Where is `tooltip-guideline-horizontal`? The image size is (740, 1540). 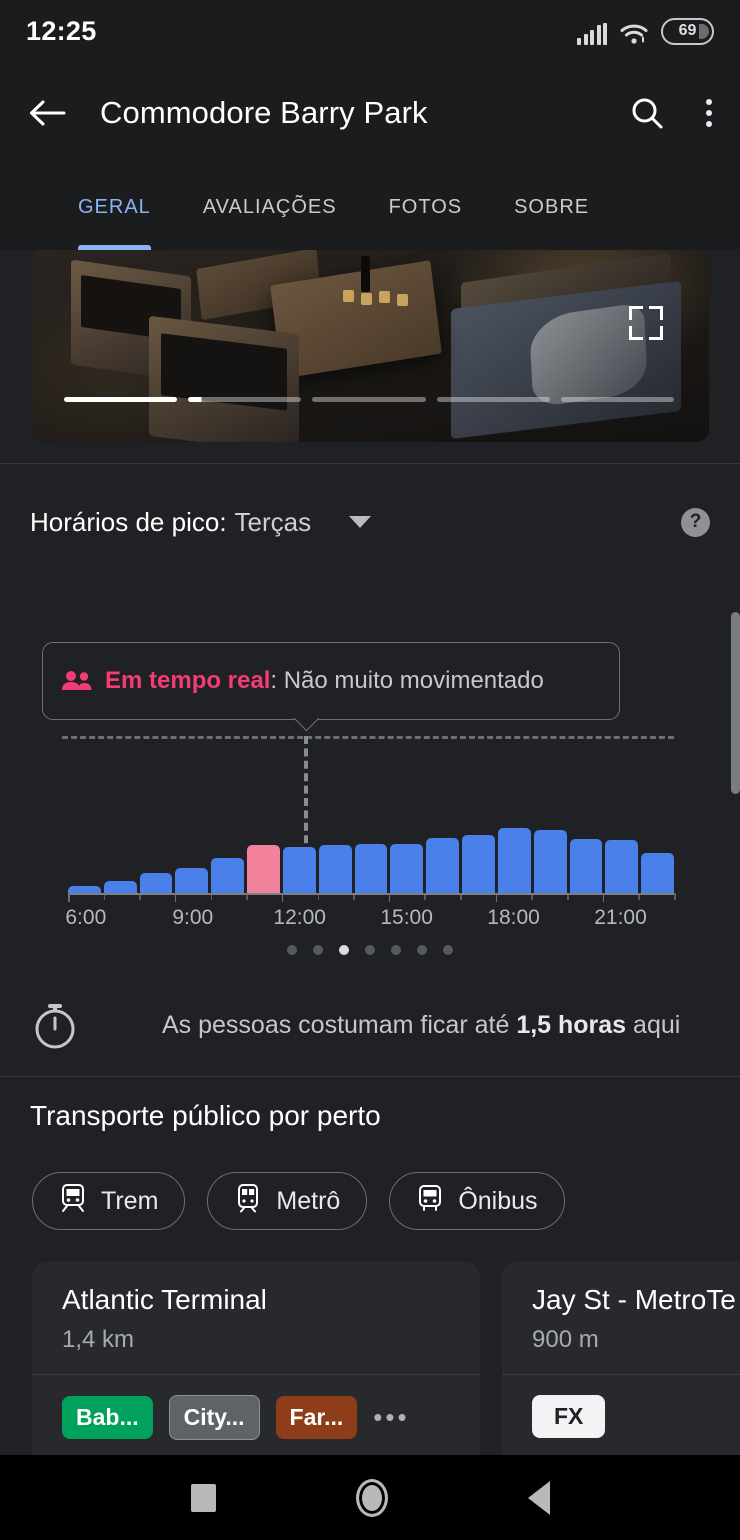 tooltip-guideline-horizontal is located at coordinates (368, 737).